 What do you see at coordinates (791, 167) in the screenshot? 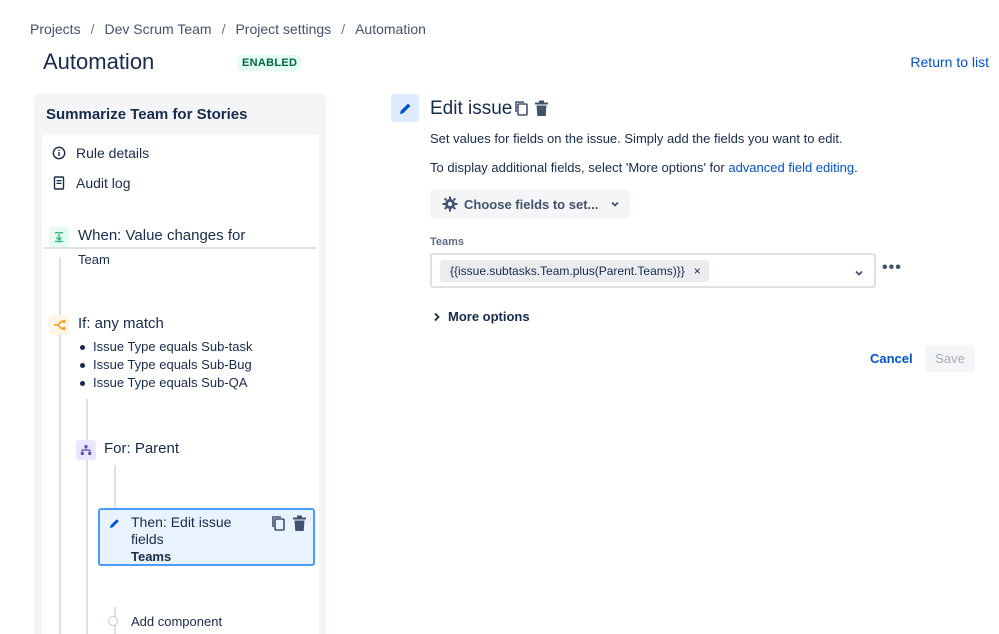
I see `advanced-field-editing-link: advanced field editing` at bounding box center [791, 167].